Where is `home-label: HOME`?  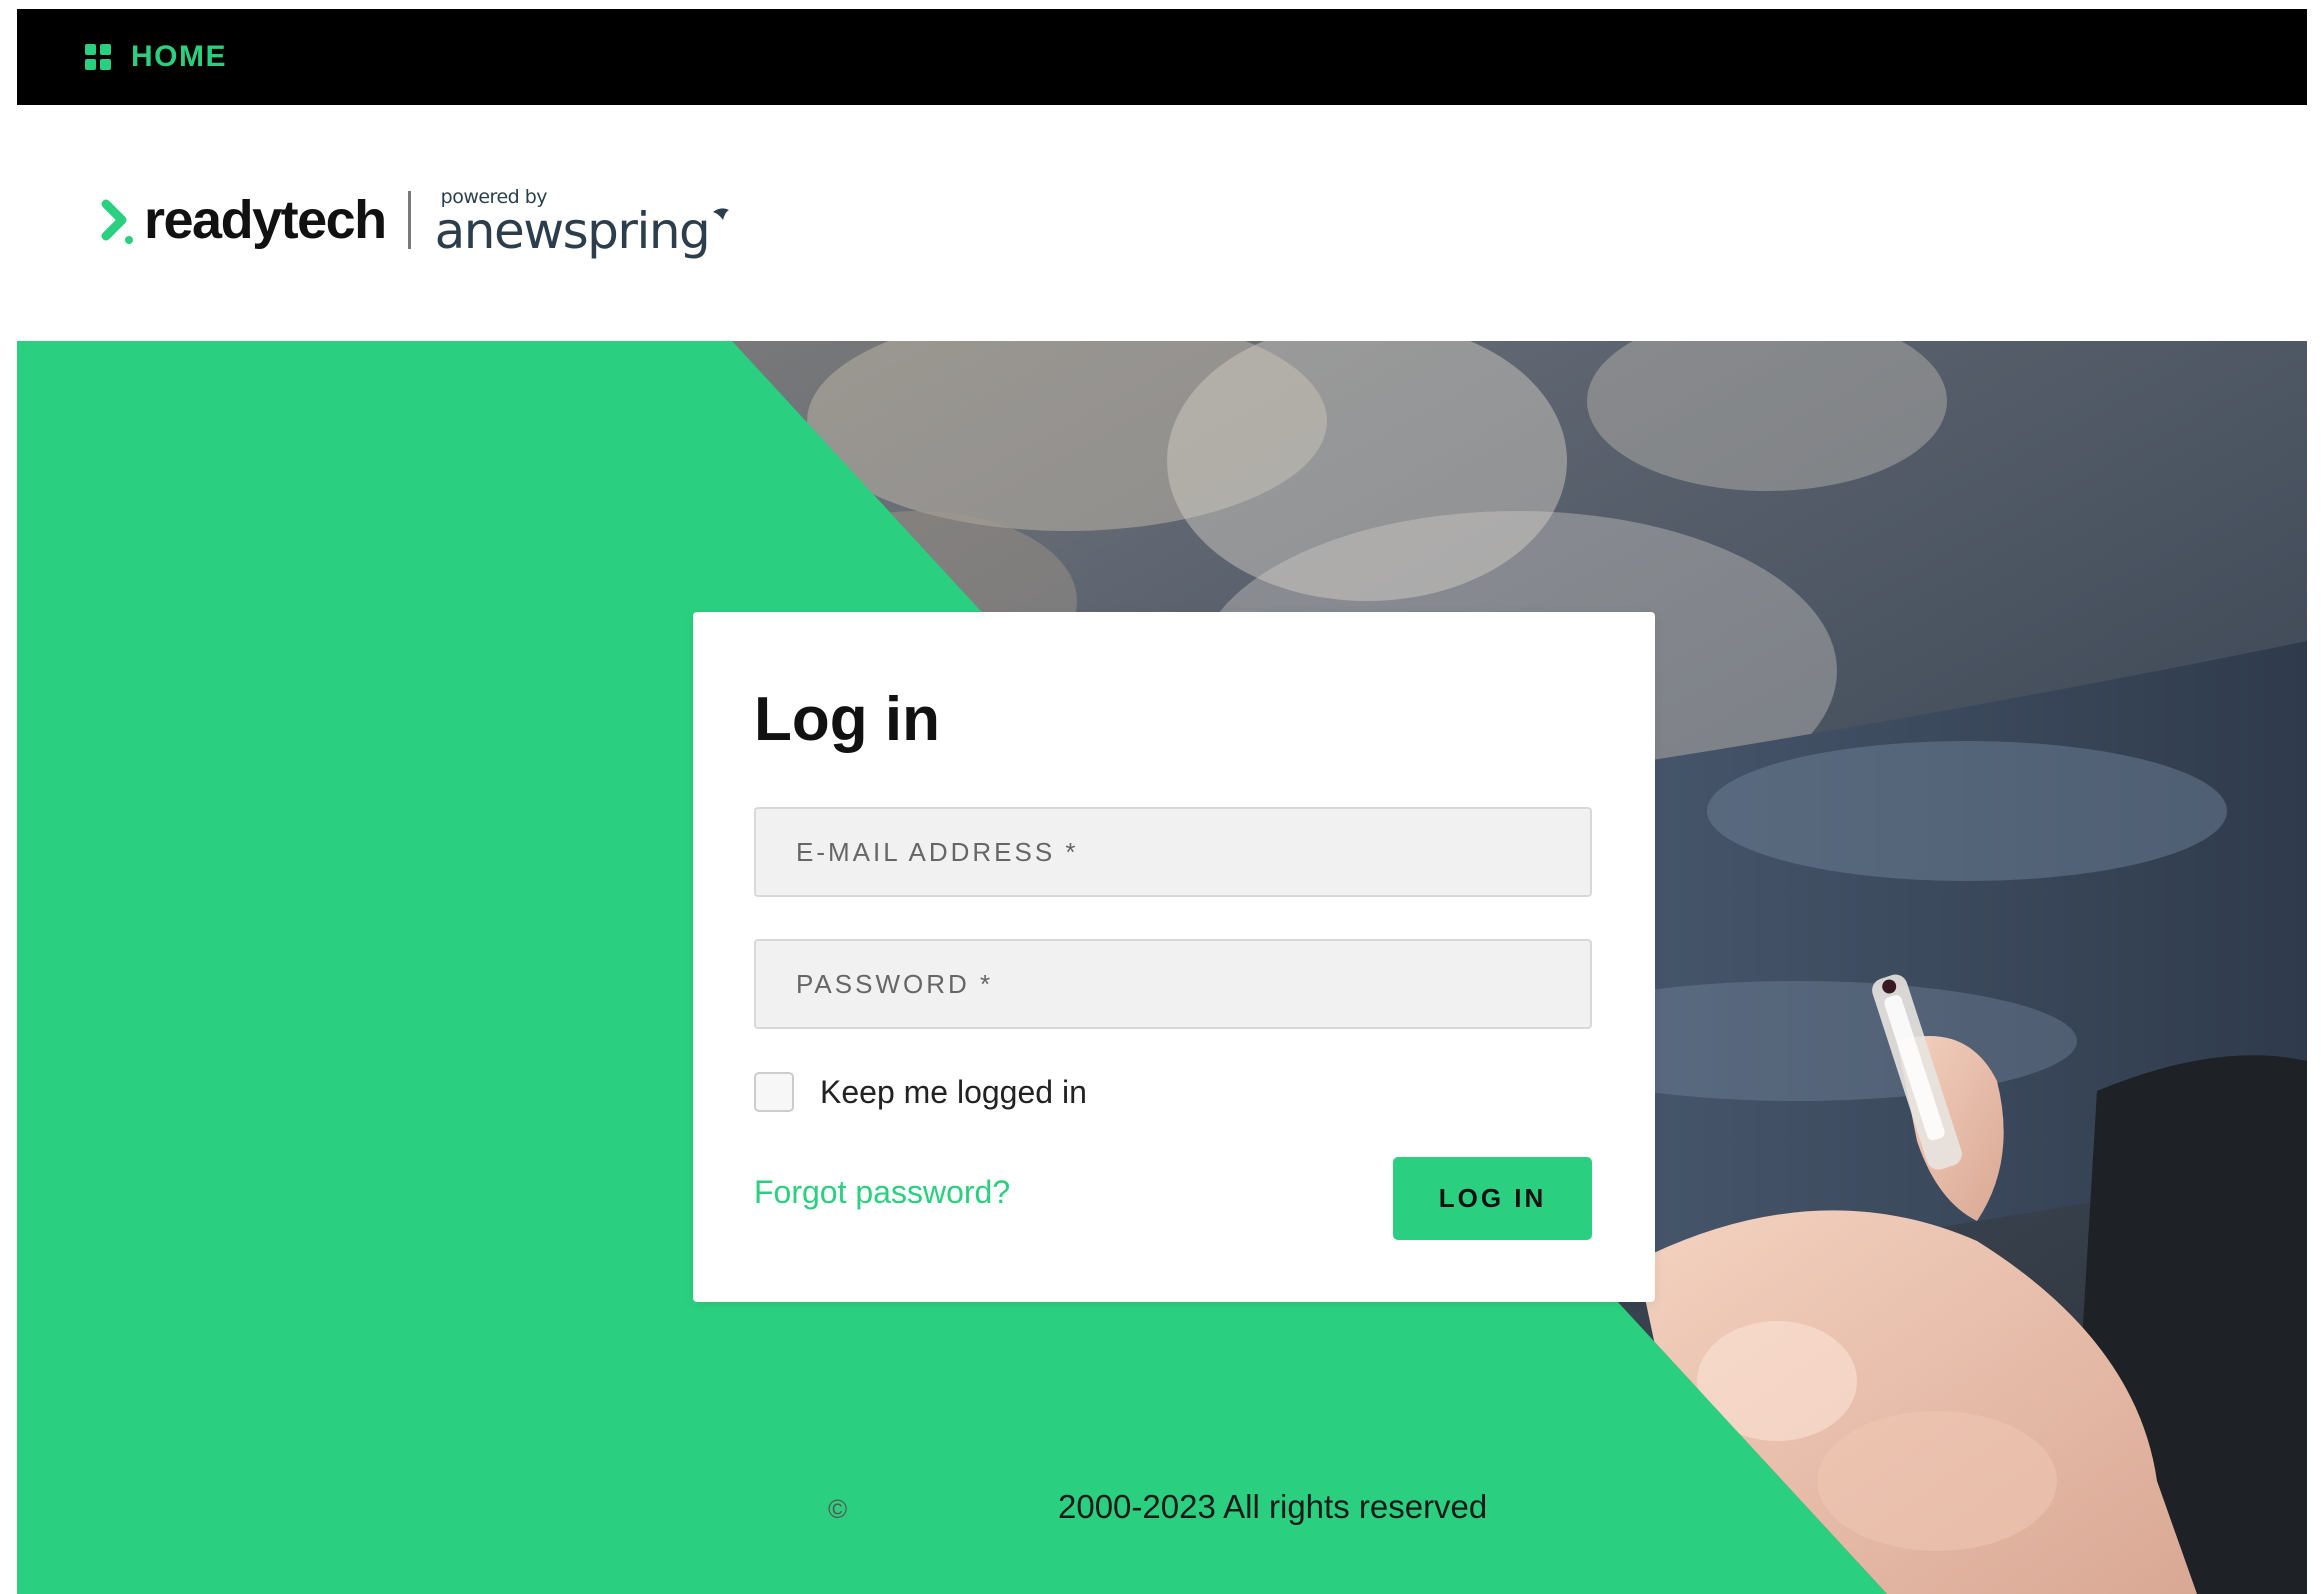
home-label: HOME is located at coordinates (179, 56).